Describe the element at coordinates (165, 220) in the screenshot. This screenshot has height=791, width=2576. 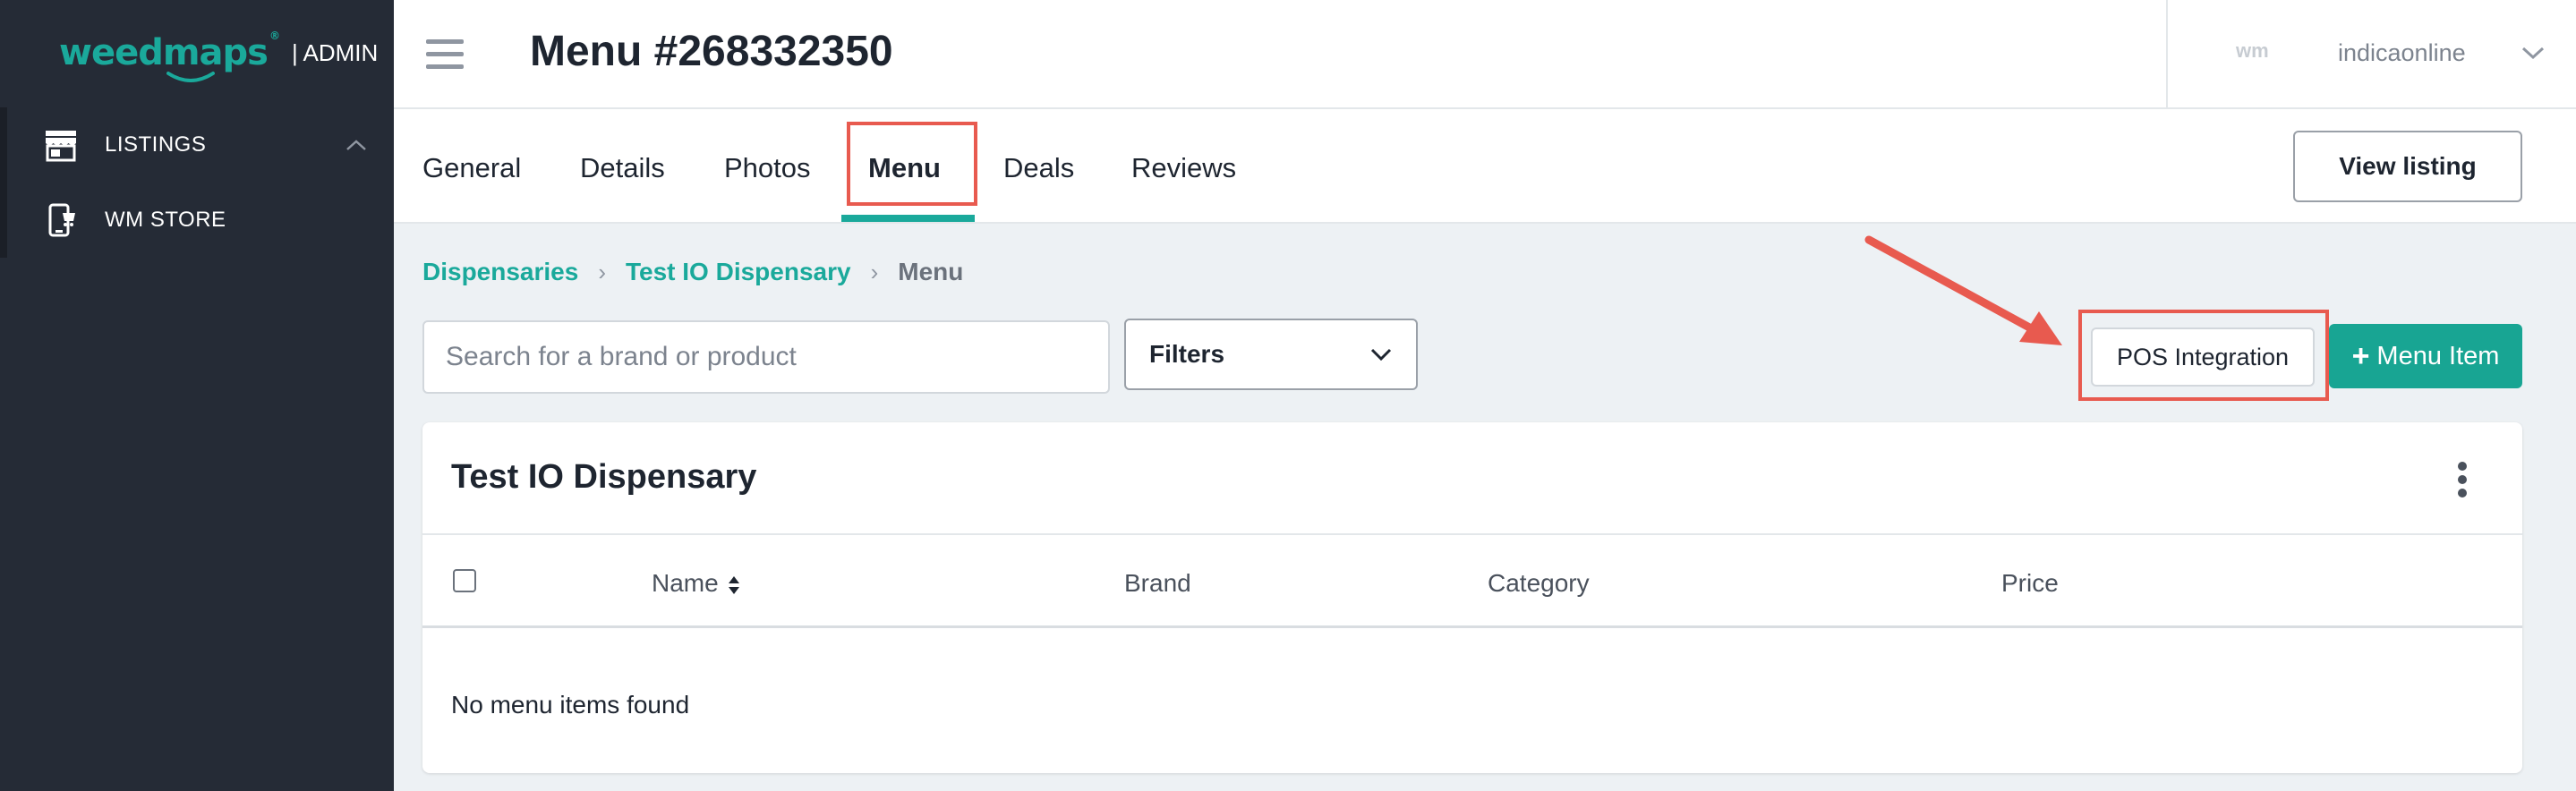
I see `sidebar-item-label: WM STORE` at that location.